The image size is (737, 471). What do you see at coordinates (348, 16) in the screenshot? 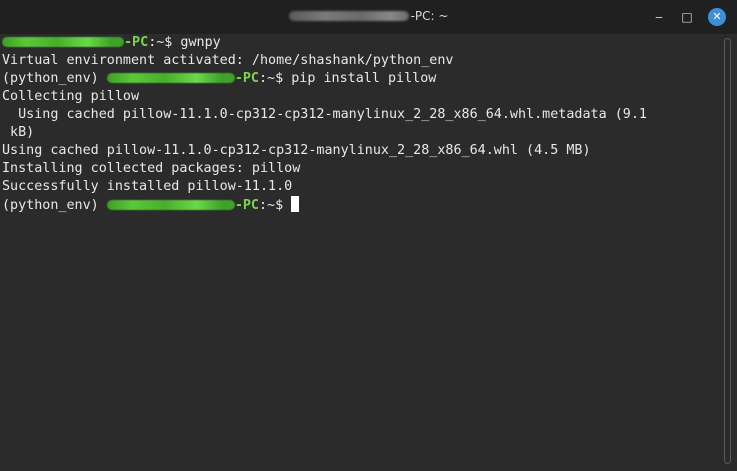
I see `redacted-username` at bounding box center [348, 16].